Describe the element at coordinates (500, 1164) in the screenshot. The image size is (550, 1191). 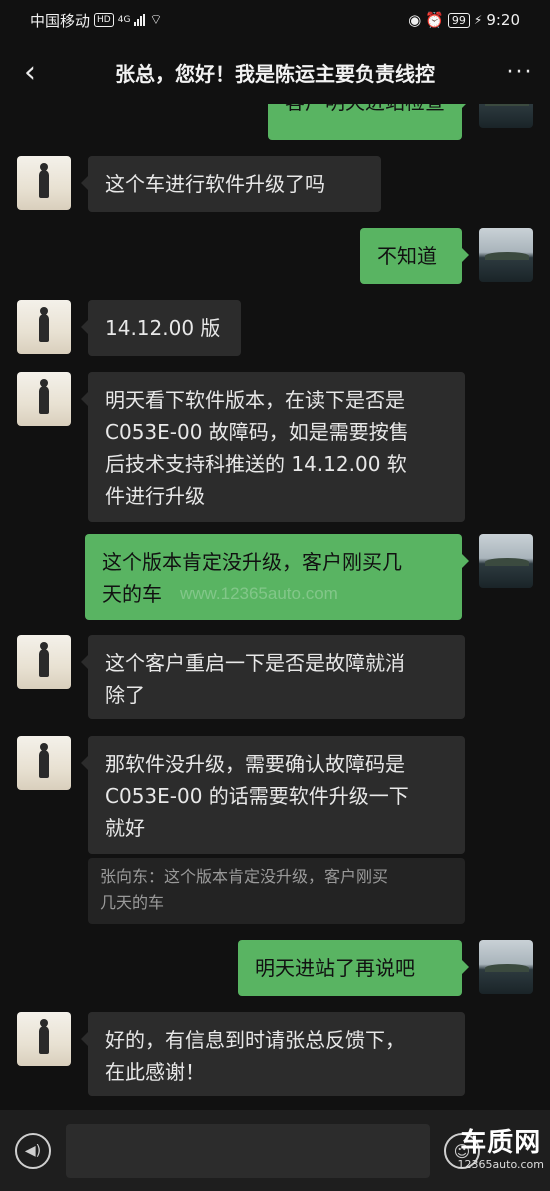
I see `brand-url: 12365auto.com` at that location.